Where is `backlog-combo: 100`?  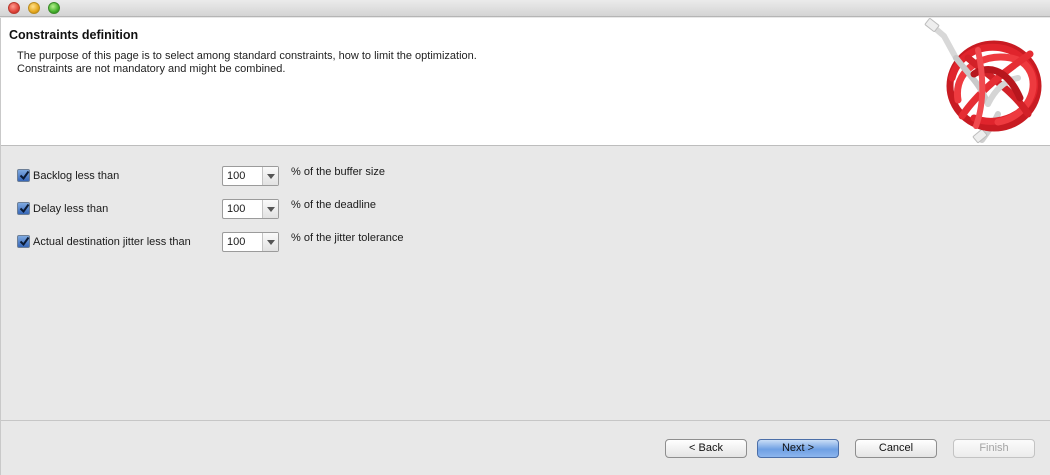
backlog-combo: 100 is located at coordinates (250, 176).